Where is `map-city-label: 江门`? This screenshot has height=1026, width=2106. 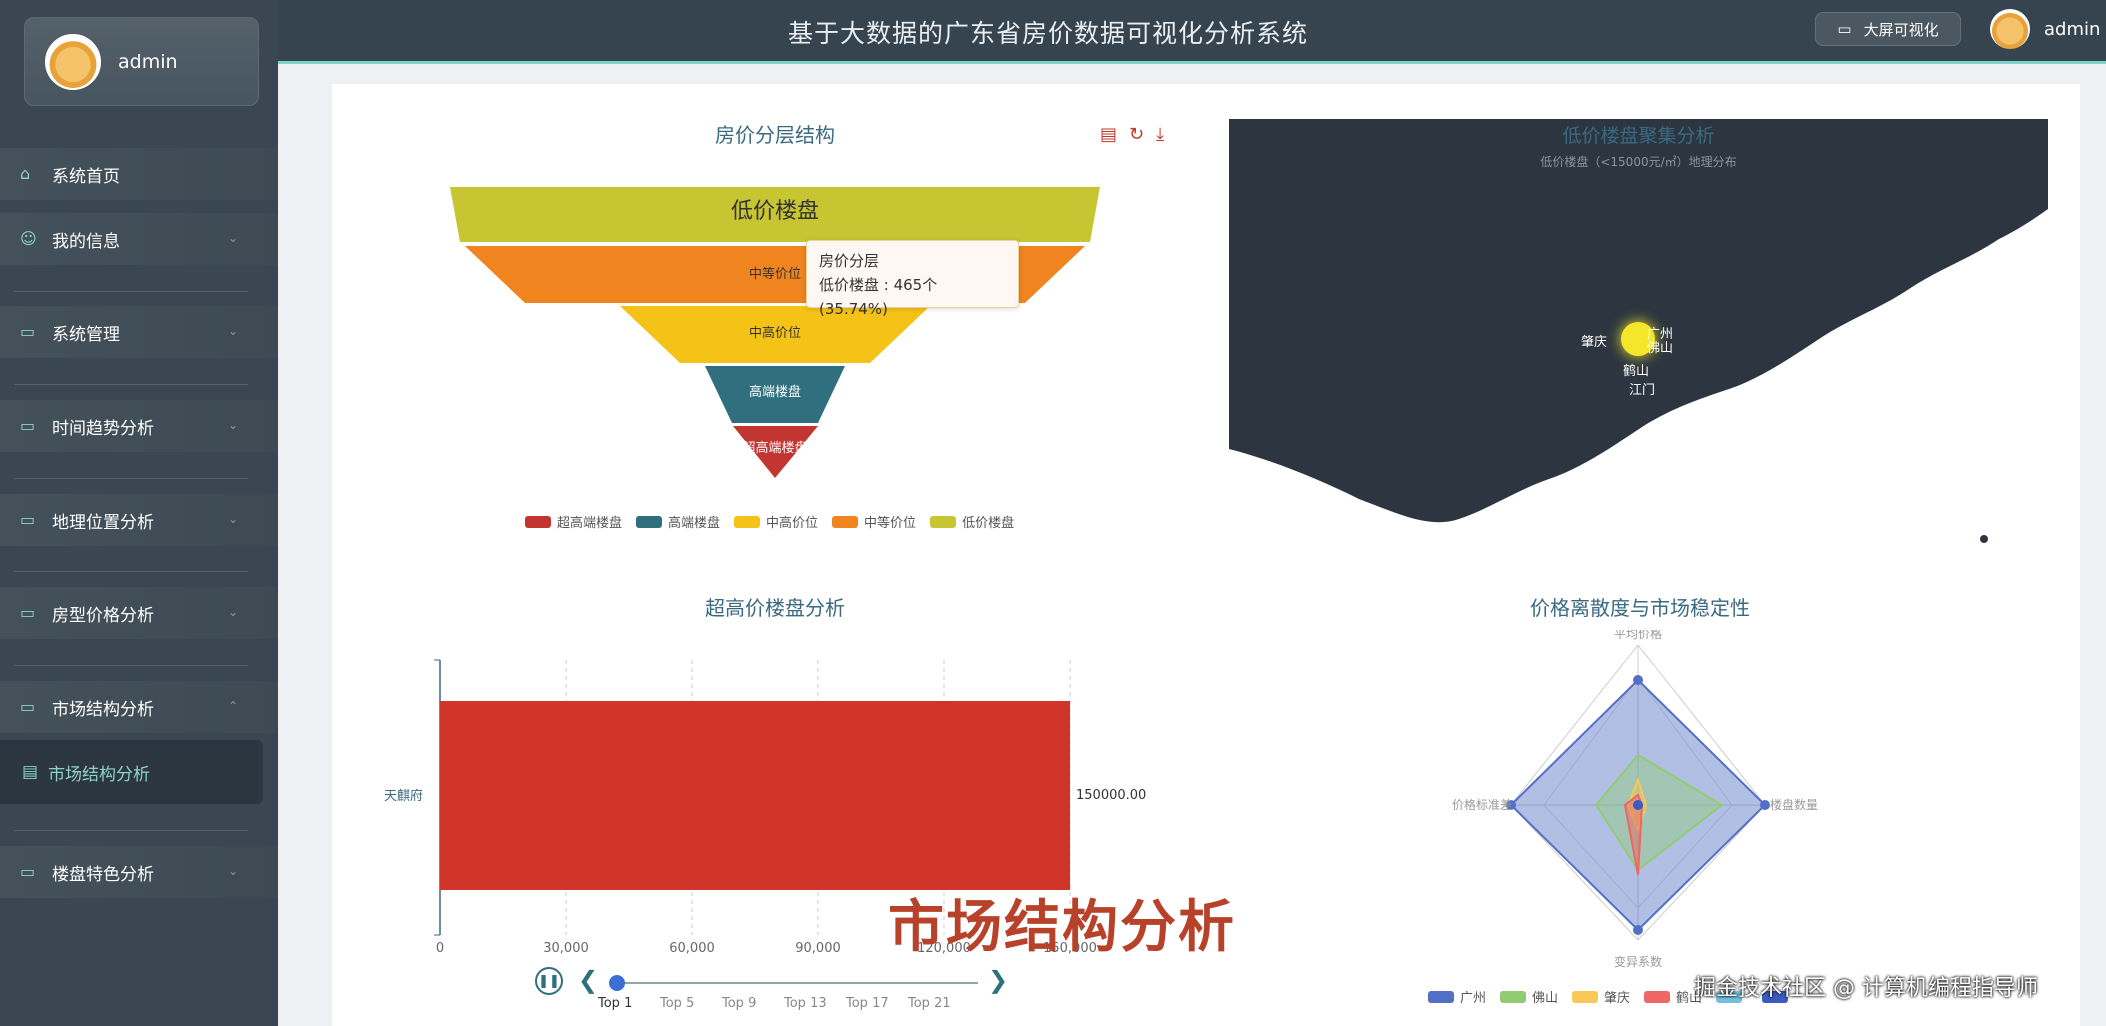 map-city-label: 江门 is located at coordinates (1642, 390).